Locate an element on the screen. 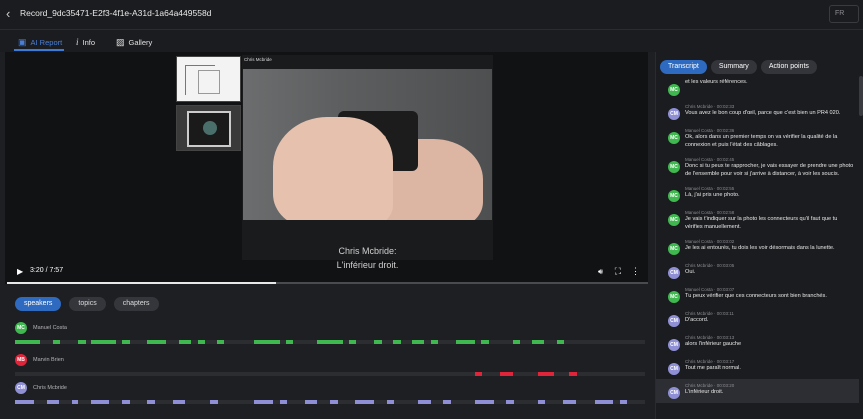  fullscreen-icon: ⛶ is located at coordinates (618, 271).